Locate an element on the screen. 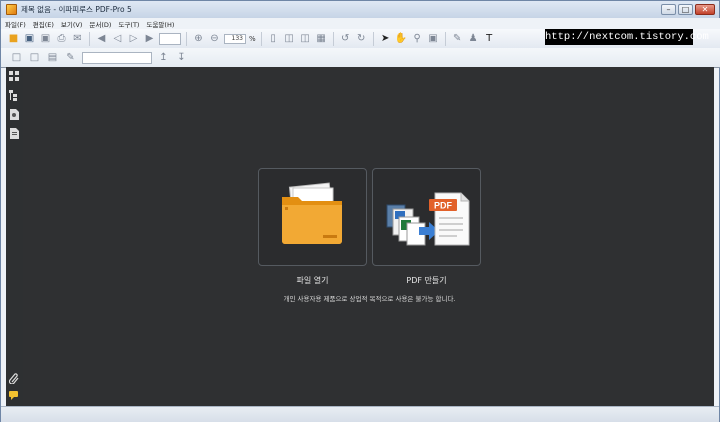  menu-edit: 편집(E) is located at coordinates (43, 24).